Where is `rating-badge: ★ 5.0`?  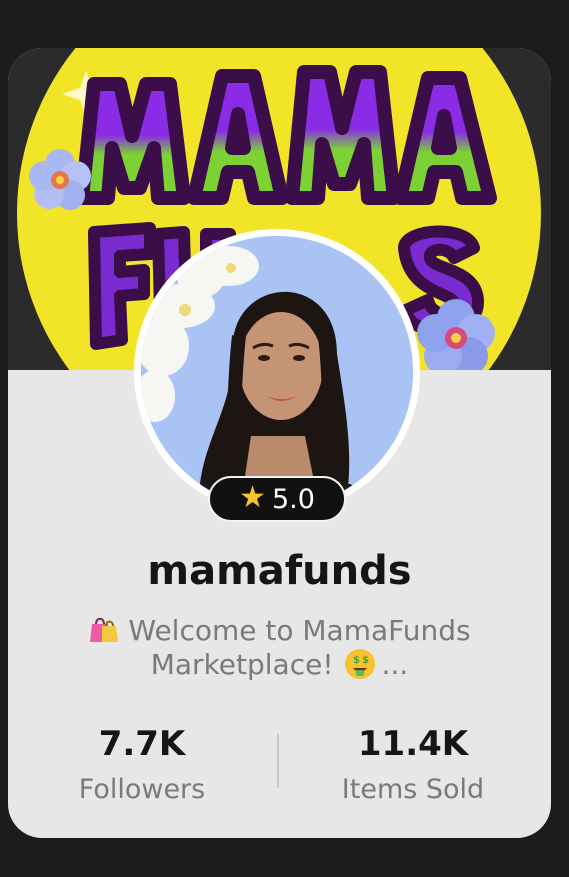 rating-badge: ★ 5.0 is located at coordinates (277, 499).